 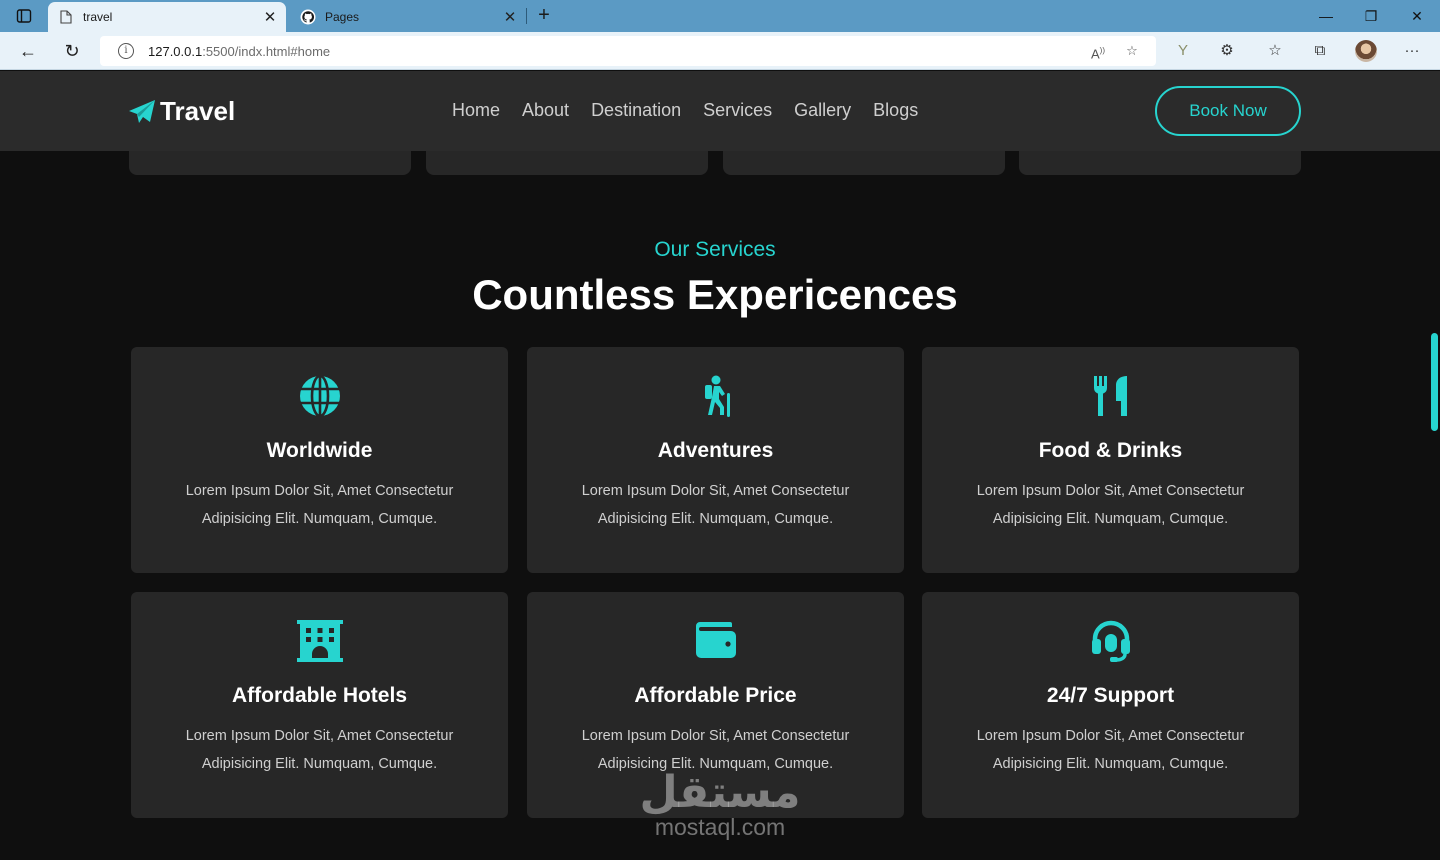 What do you see at coordinates (545, 110) in the screenshot?
I see `nav-about: About` at bounding box center [545, 110].